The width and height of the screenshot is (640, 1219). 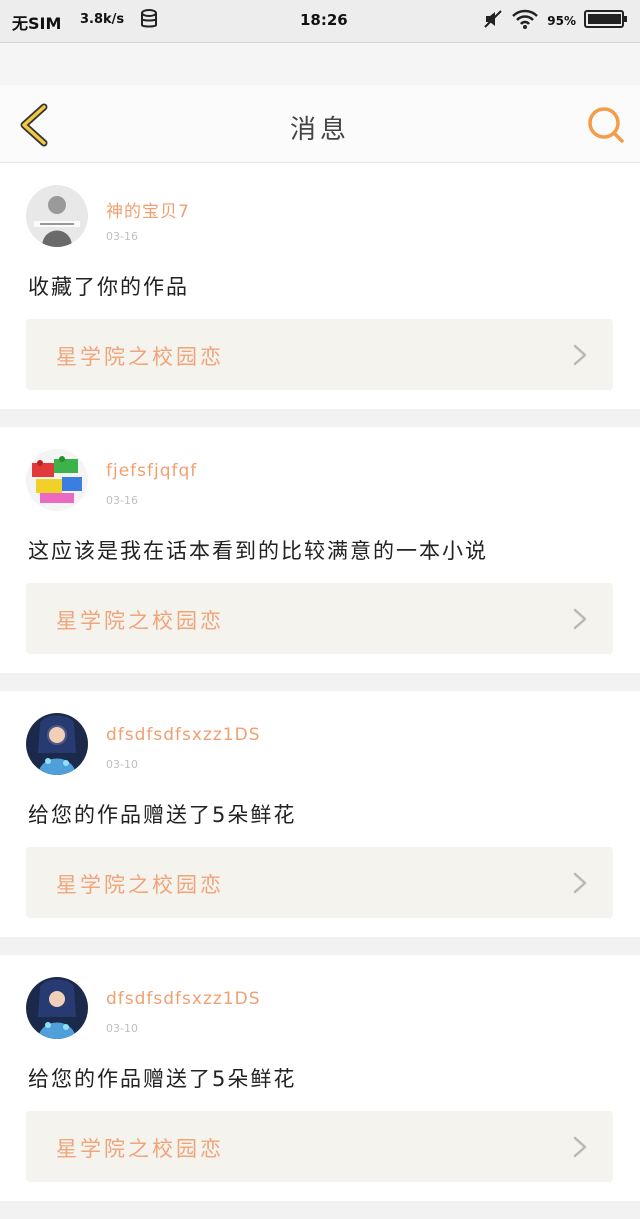 What do you see at coordinates (561, 21) in the screenshot?
I see `battery-percent: 95%` at bounding box center [561, 21].